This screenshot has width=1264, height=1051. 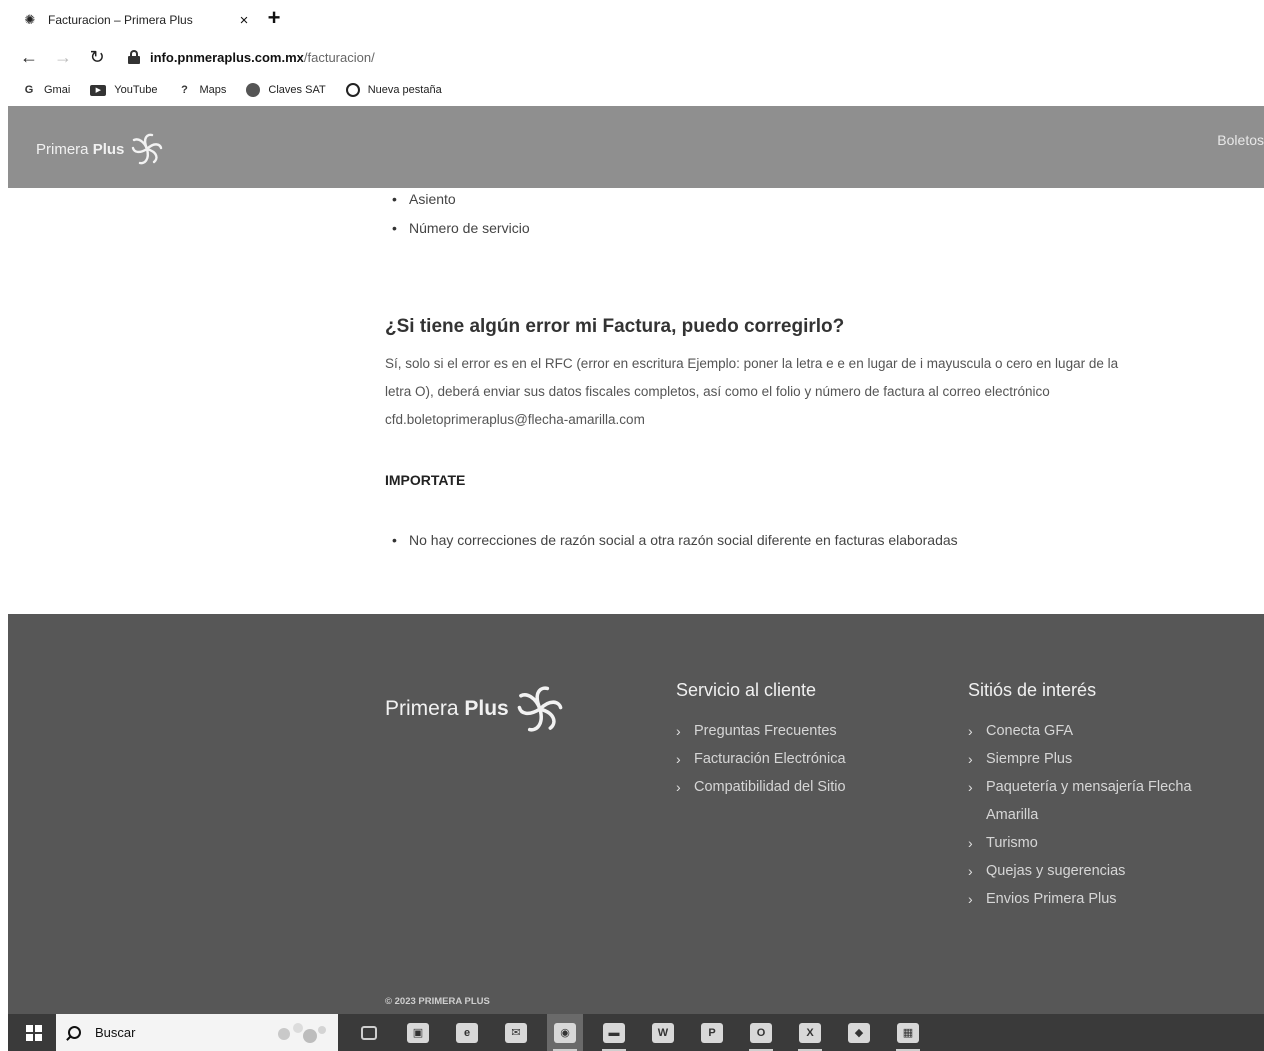 I want to click on footer-link-facturacion: › Facturación Electrónica, so click(x=806, y=759).